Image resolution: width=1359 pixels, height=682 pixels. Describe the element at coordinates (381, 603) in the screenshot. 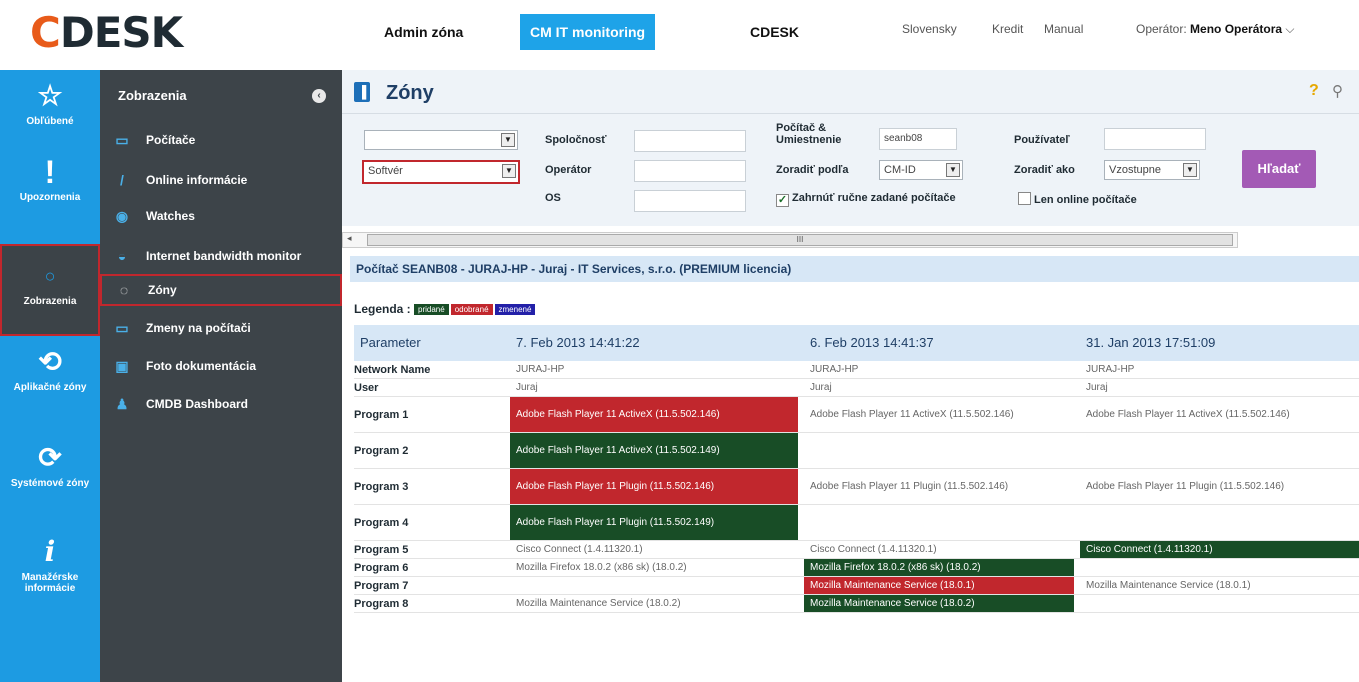

I see `row-parameter: Program 8` at that location.